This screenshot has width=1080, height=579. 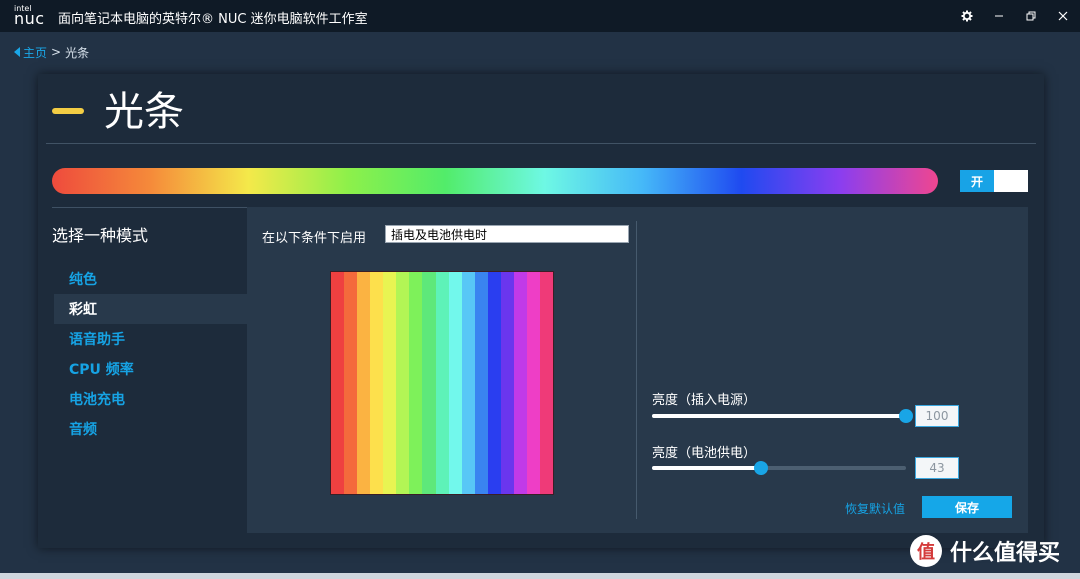 I want to click on brightness-plugged-label: 亮度（插入电源）, so click(x=704, y=400).